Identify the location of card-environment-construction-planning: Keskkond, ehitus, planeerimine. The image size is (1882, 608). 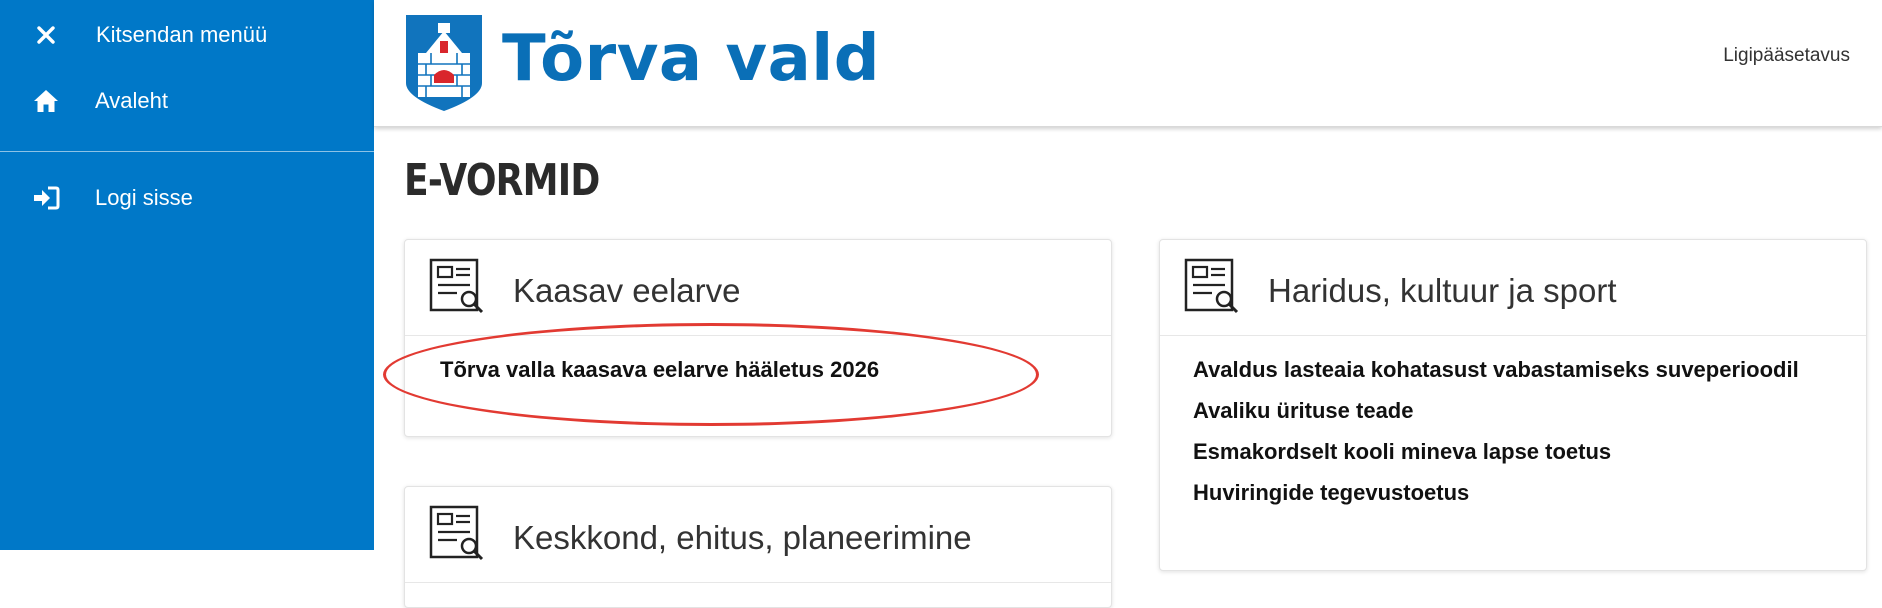
(758, 547).